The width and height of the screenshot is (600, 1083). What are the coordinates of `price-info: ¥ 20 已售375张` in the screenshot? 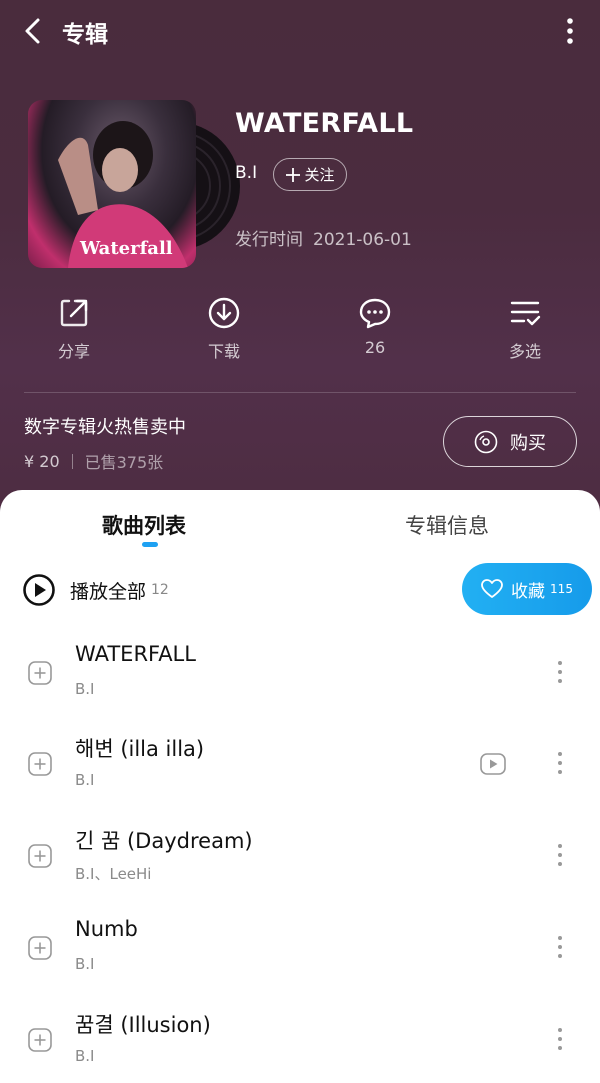 It's located at (93, 461).